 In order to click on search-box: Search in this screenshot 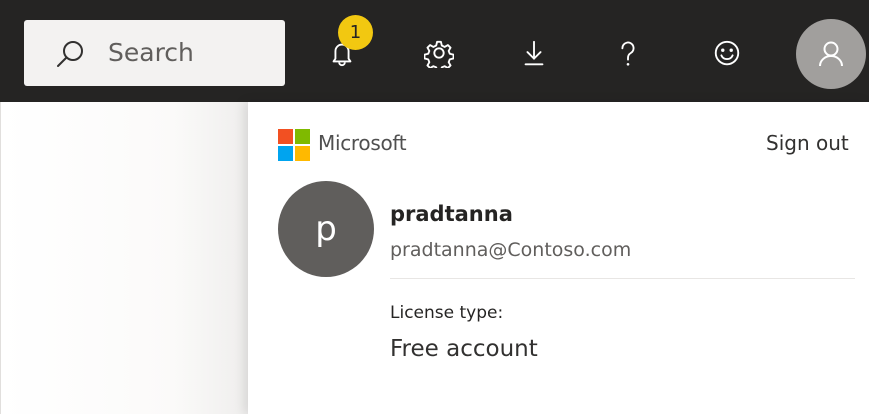, I will do `click(154, 53)`.